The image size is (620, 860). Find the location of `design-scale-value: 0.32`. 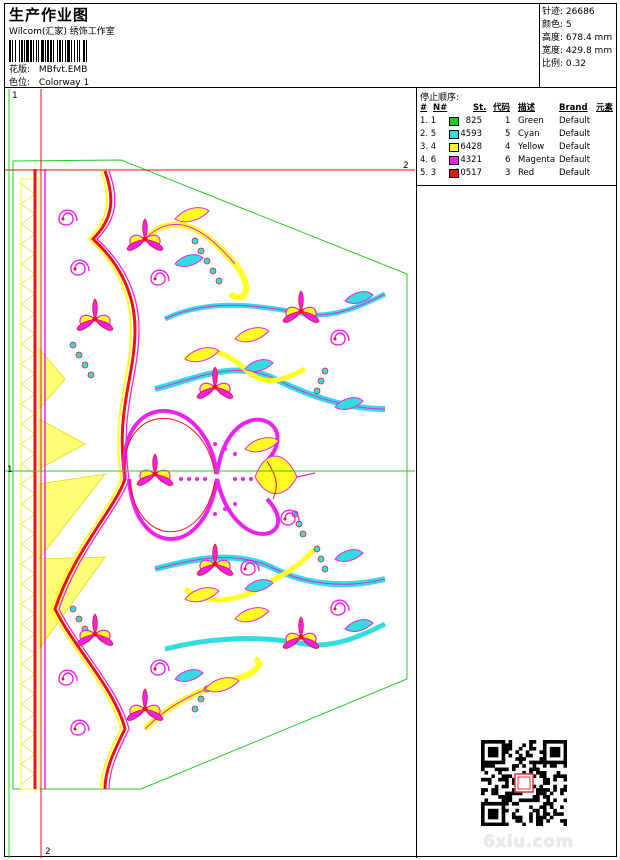

design-scale-value: 0.32 is located at coordinates (575, 64).